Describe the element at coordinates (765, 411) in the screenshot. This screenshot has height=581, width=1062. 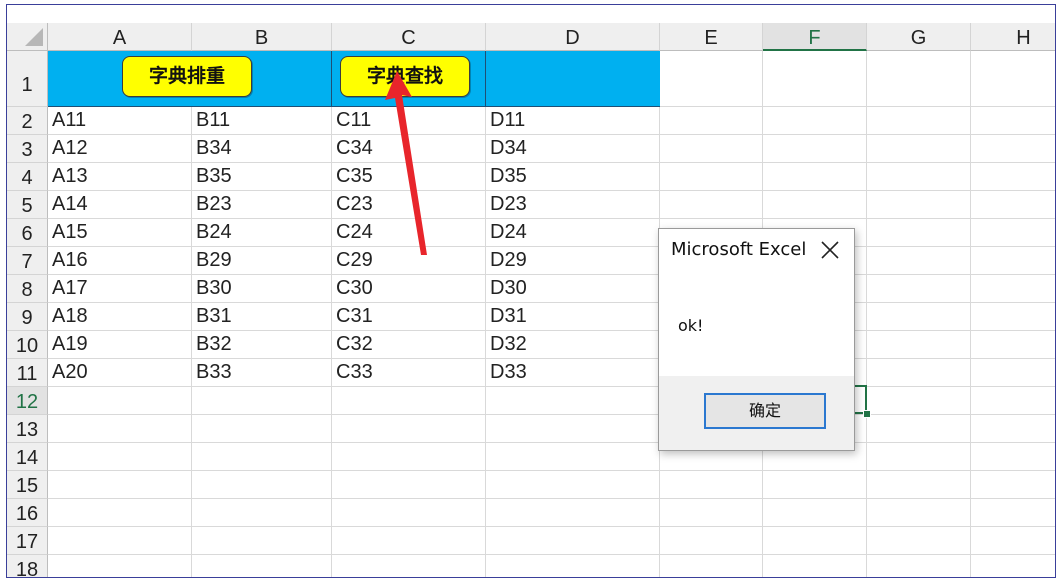
I see `ok-button: 确定` at that location.